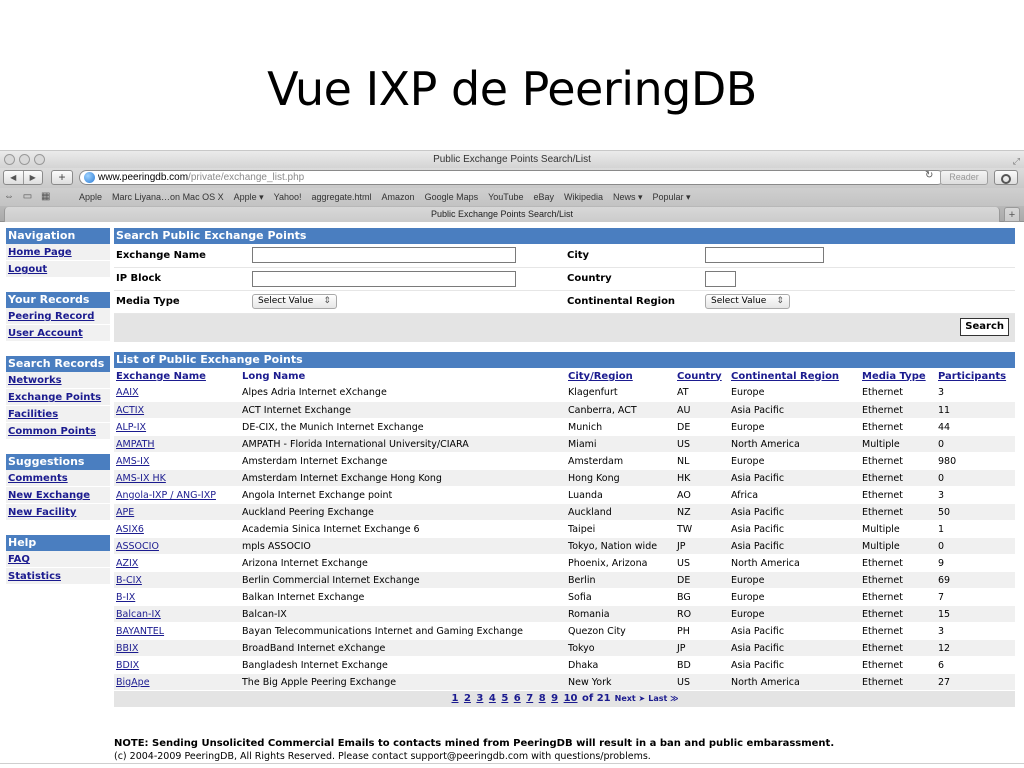 Image resolution: width=1024 pixels, height=768 pixels. I want to click on country-input, so click(720, 278).